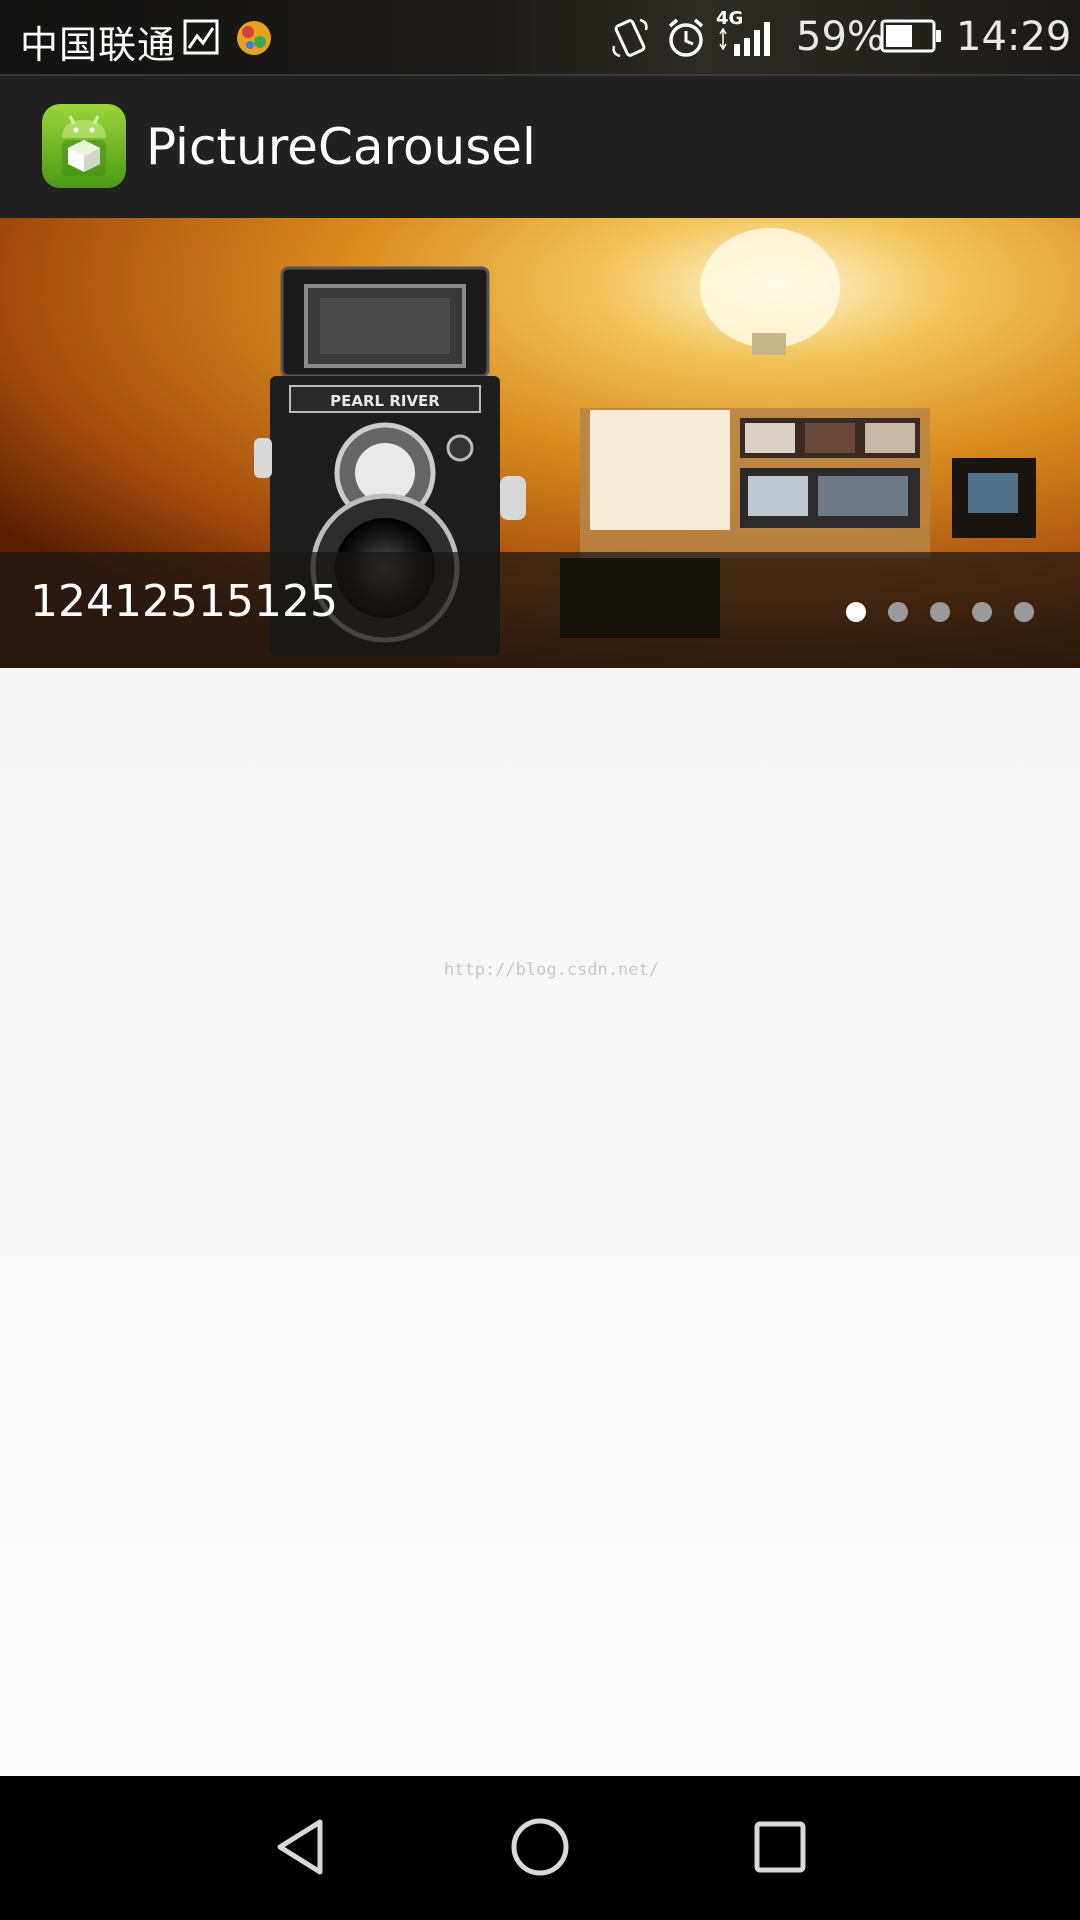 The image size is (1080, 1920). Describe the element at coordinates (341, 147) in the screenshot. I see `app-title: PictureCarousel` at that location.